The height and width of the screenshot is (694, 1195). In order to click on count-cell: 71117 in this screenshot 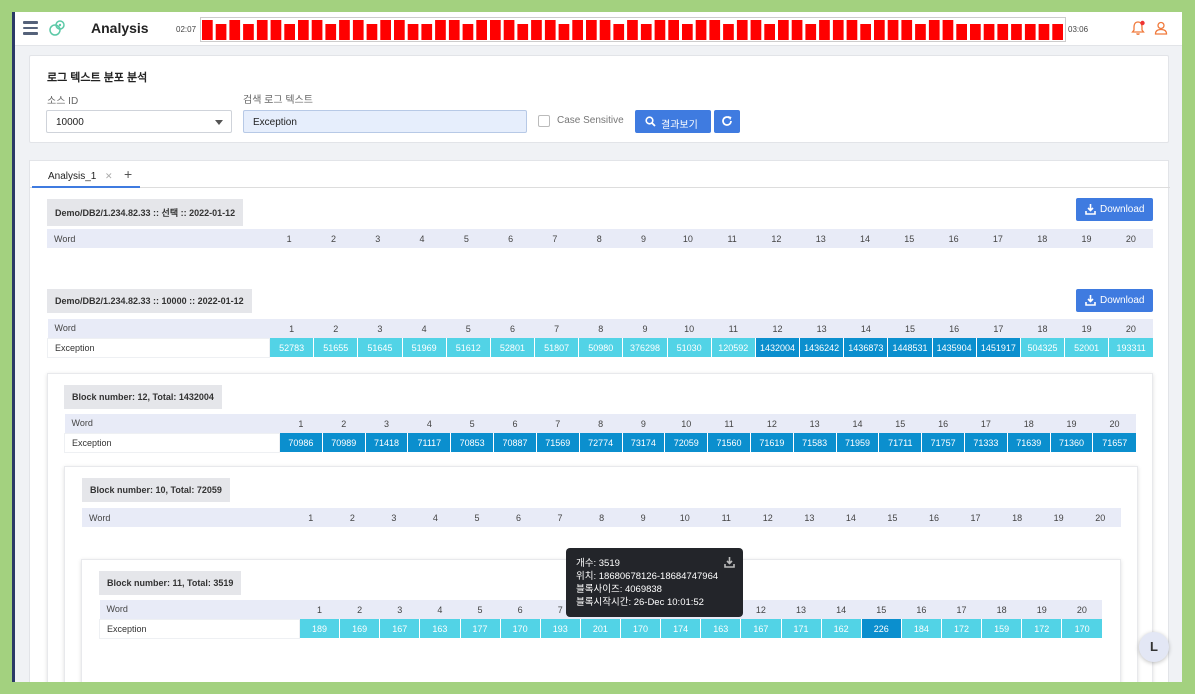, I will do `click(429, 442)`.